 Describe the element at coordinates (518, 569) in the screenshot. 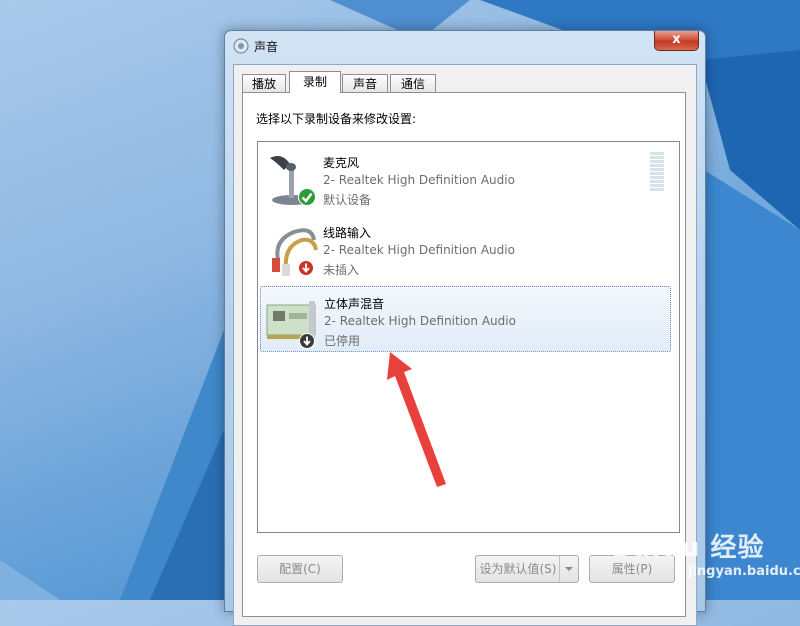

I see `set-default-label: 设为默认值(S)` at that location.